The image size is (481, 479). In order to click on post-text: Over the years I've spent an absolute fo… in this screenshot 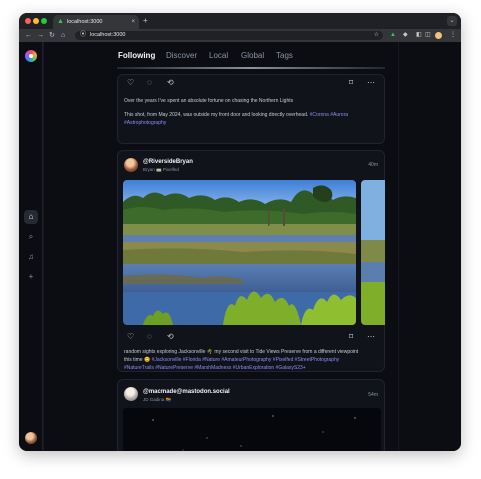, I will do `click(209, 101)`.